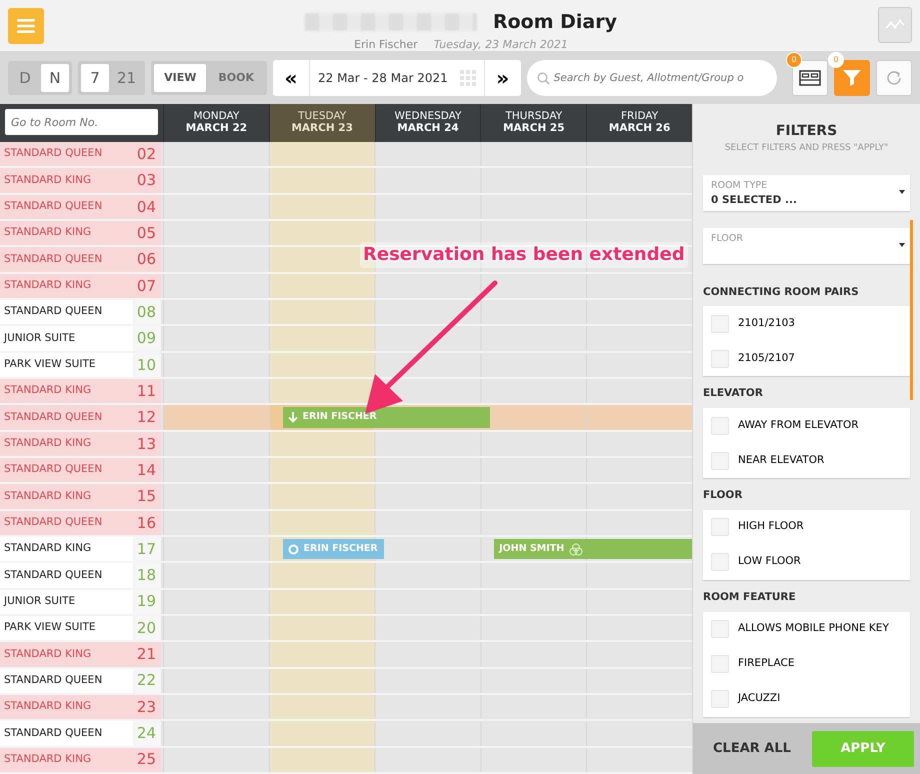 The height and width of the screenshot is (774, 920). Describe the element at coordinates (806, 562) in the screenshot. I see `filter-option: LOW FLOOR` at that location.